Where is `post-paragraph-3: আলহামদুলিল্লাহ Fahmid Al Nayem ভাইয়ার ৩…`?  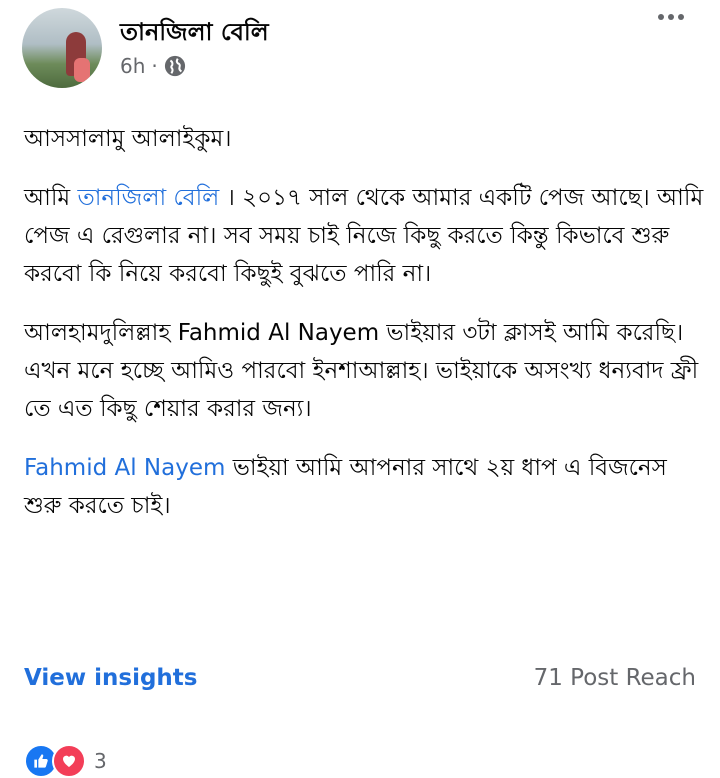 post-paragraph-3: আলহামদুলিল্লাহ Fahmid Al Nayem ভাইয়ার ৩… is located at coordinates (361, 371).